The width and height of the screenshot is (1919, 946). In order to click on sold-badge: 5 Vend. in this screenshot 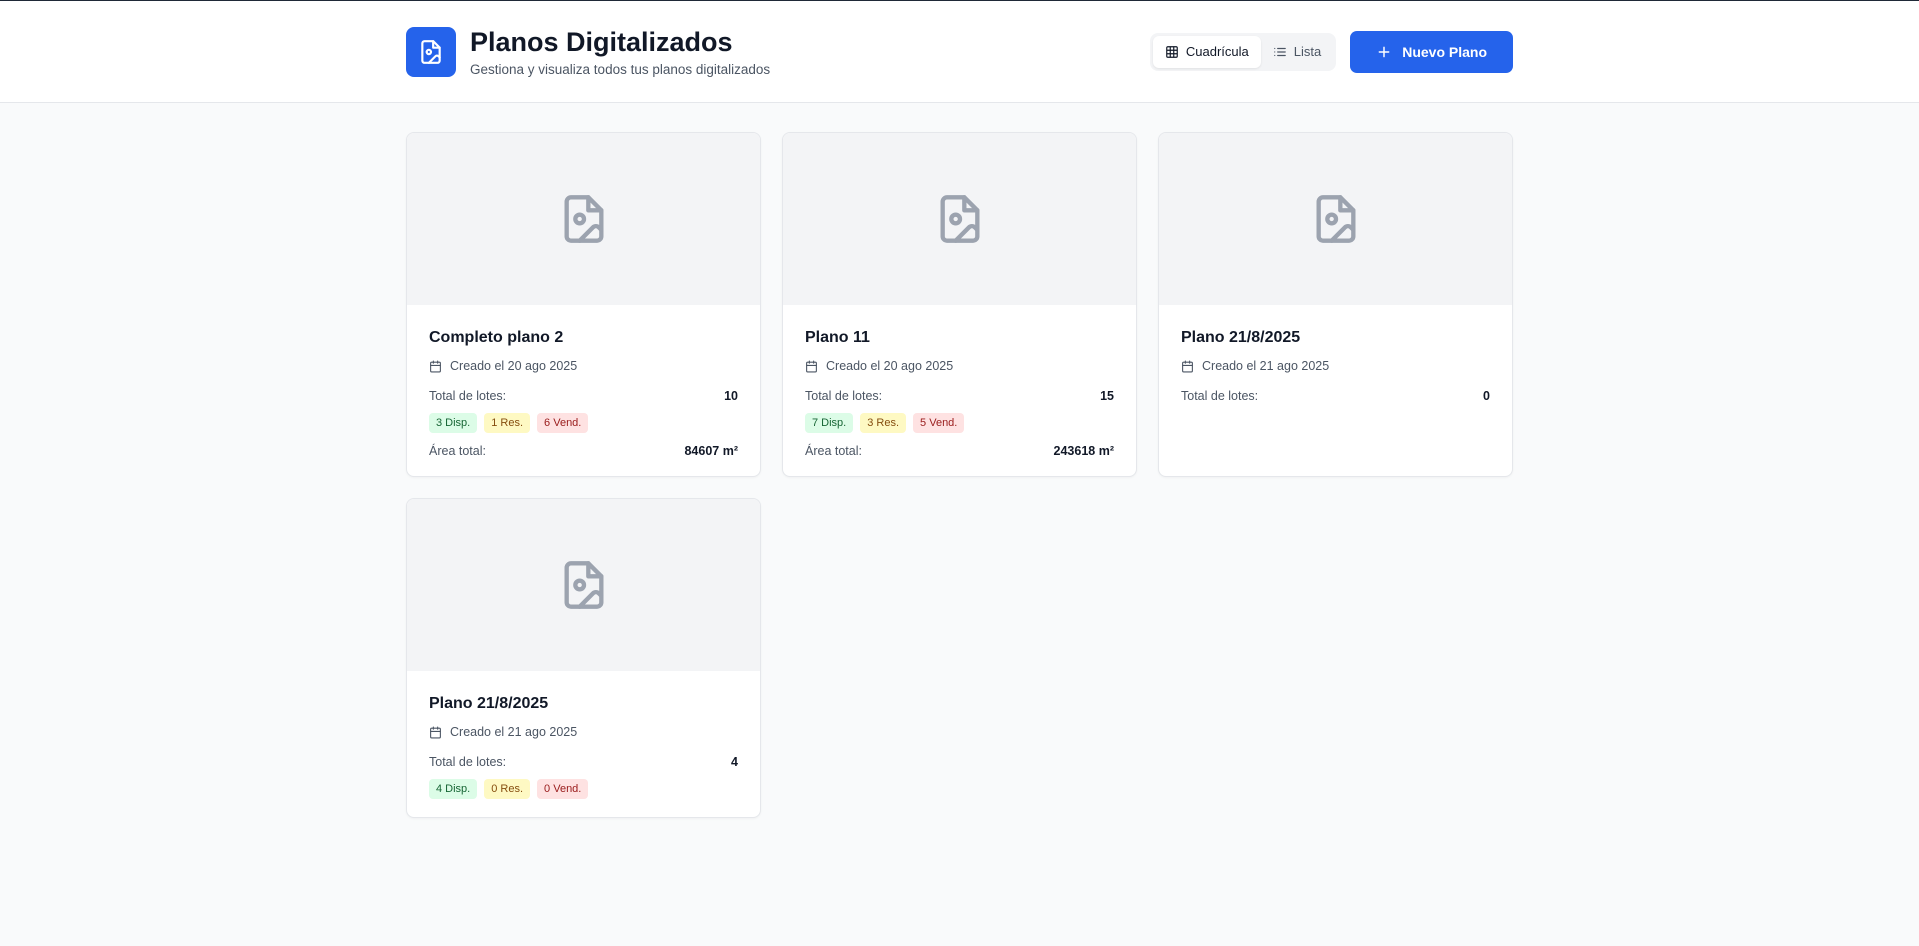, I will do `click(939, 423)`.